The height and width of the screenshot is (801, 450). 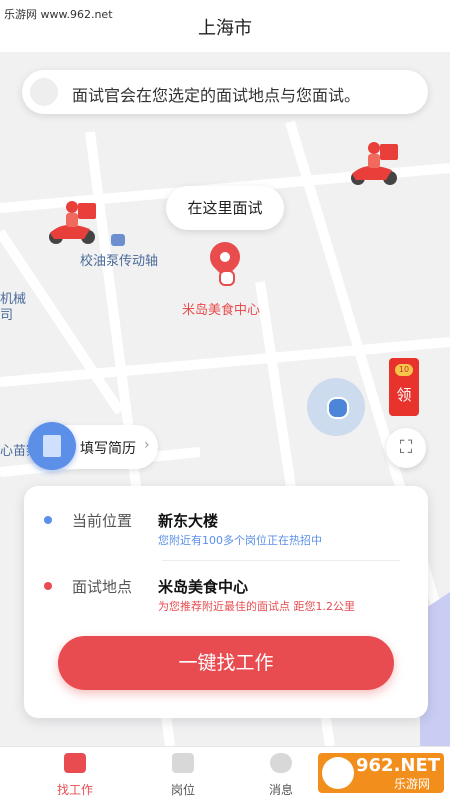 What do you see at coordinates (108, 449) in the screenshot?
I see `fill-resume-label: 填写简历` at bounding box center [108, 449].